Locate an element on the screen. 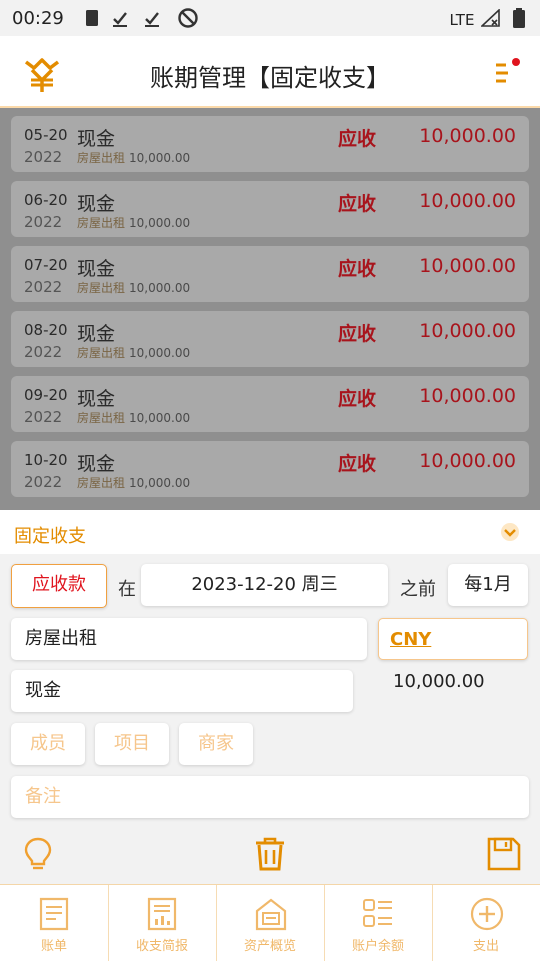 The width and height of the screenshot is (540, 961). nav-label: 支出 is located at coordinates (485, 946).